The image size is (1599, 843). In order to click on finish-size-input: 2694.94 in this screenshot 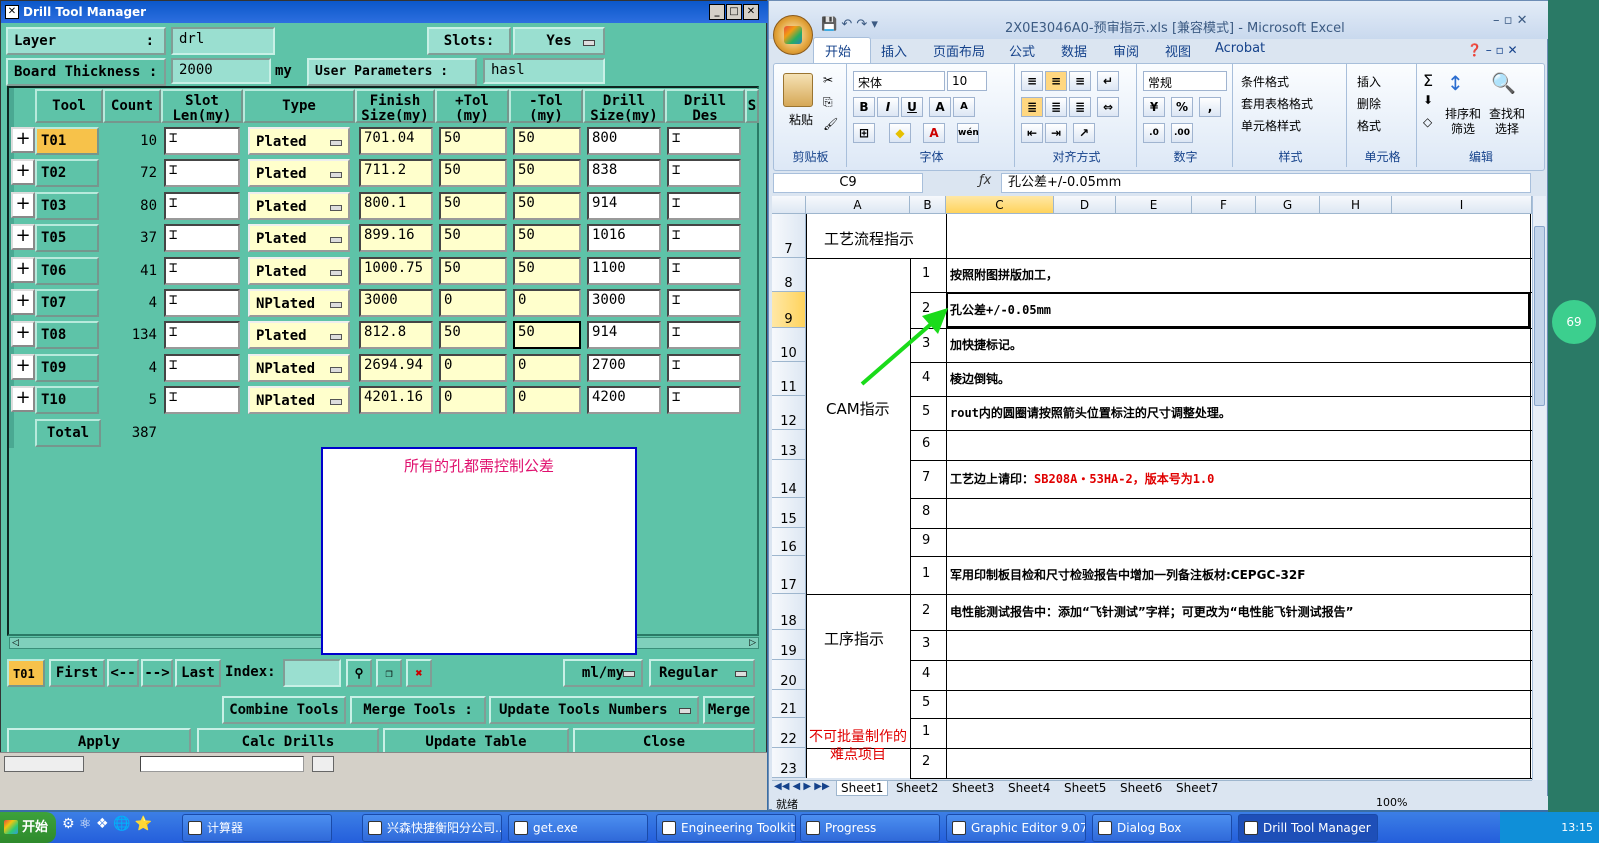, I will do `click(396, 368)`.